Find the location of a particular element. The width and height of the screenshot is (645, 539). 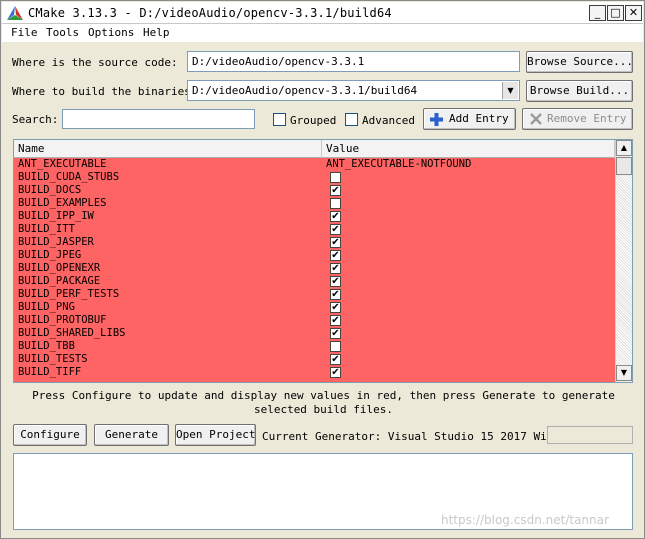

close-button: ✕ is located at coordinates (633, 13).